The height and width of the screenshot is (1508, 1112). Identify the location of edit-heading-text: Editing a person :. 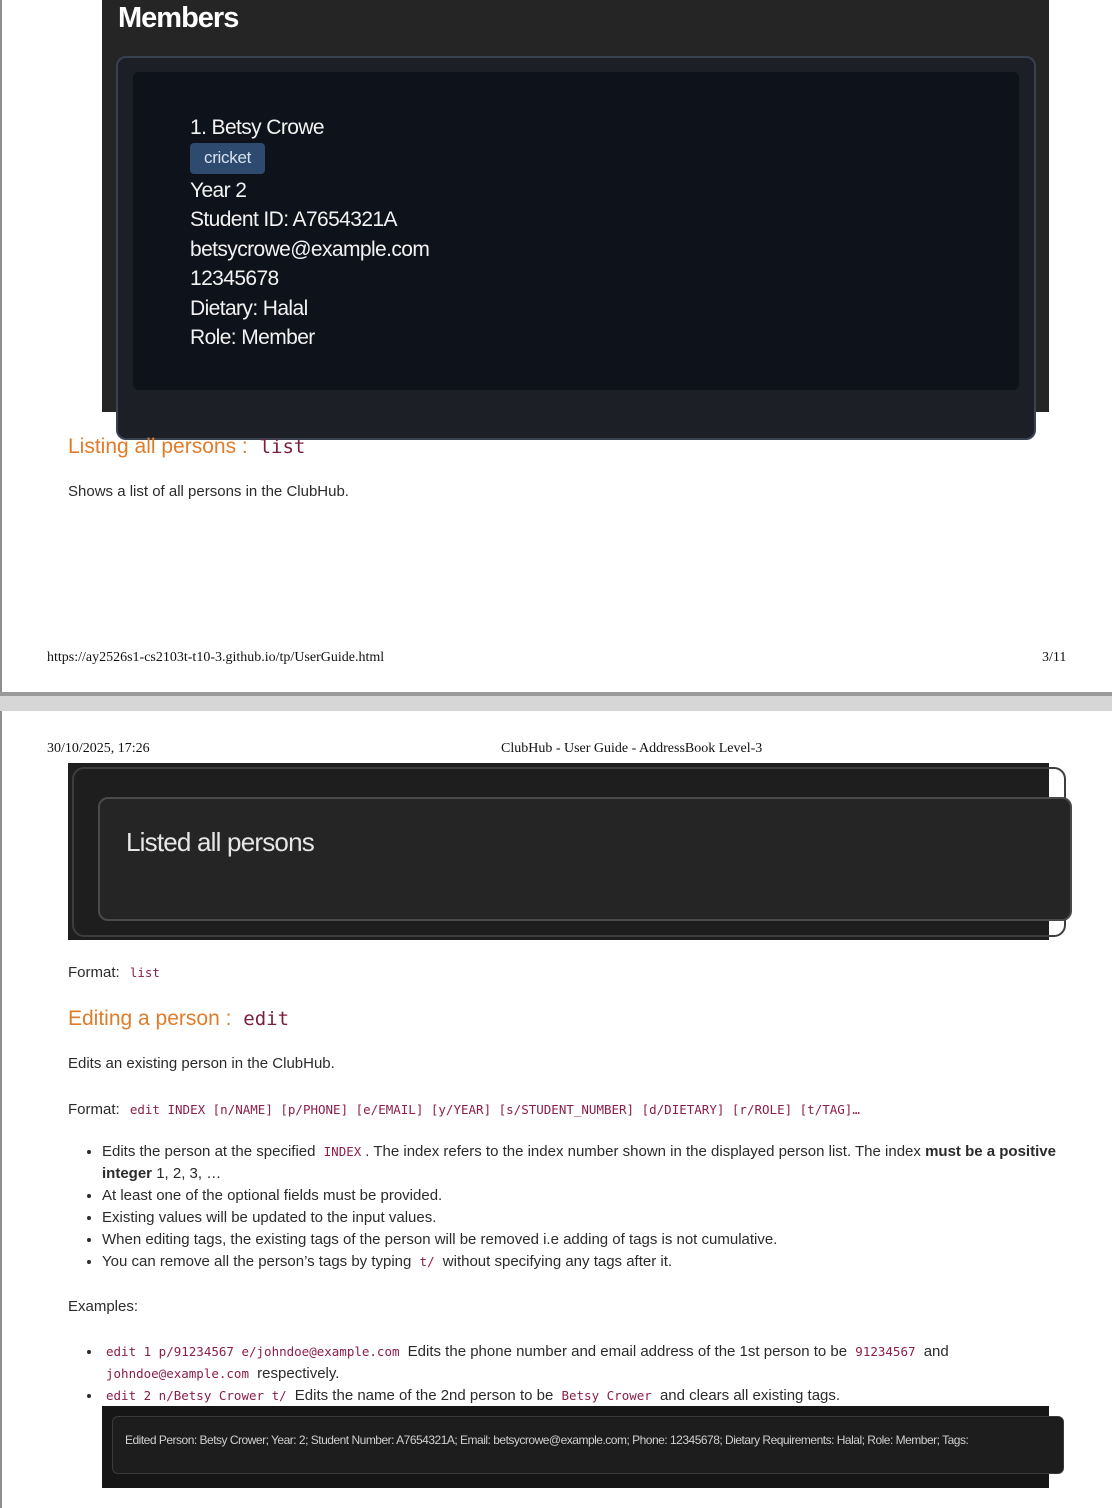
(150, 1018).